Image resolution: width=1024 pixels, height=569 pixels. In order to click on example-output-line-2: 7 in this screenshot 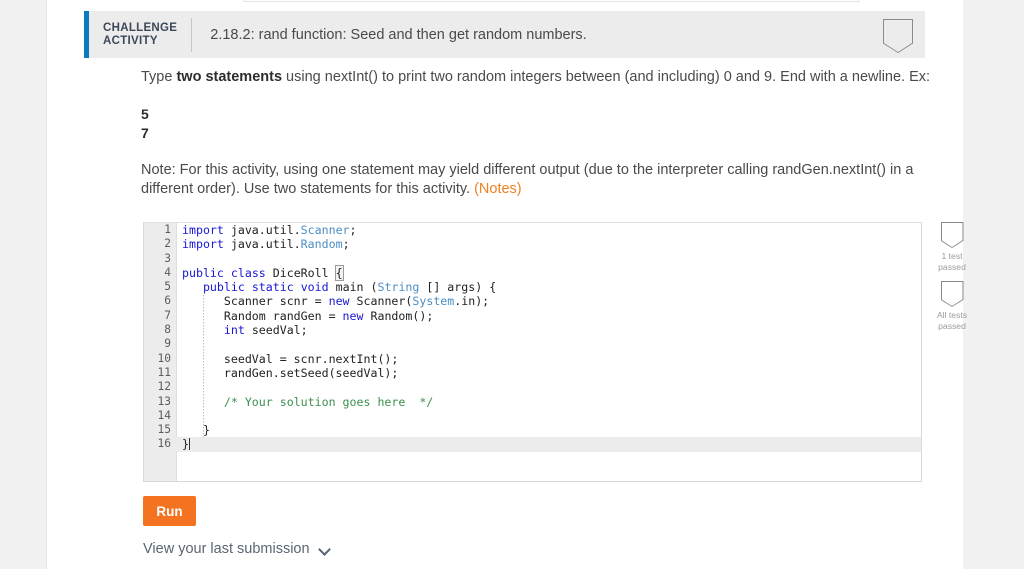, I will do `click(145, 133)`.